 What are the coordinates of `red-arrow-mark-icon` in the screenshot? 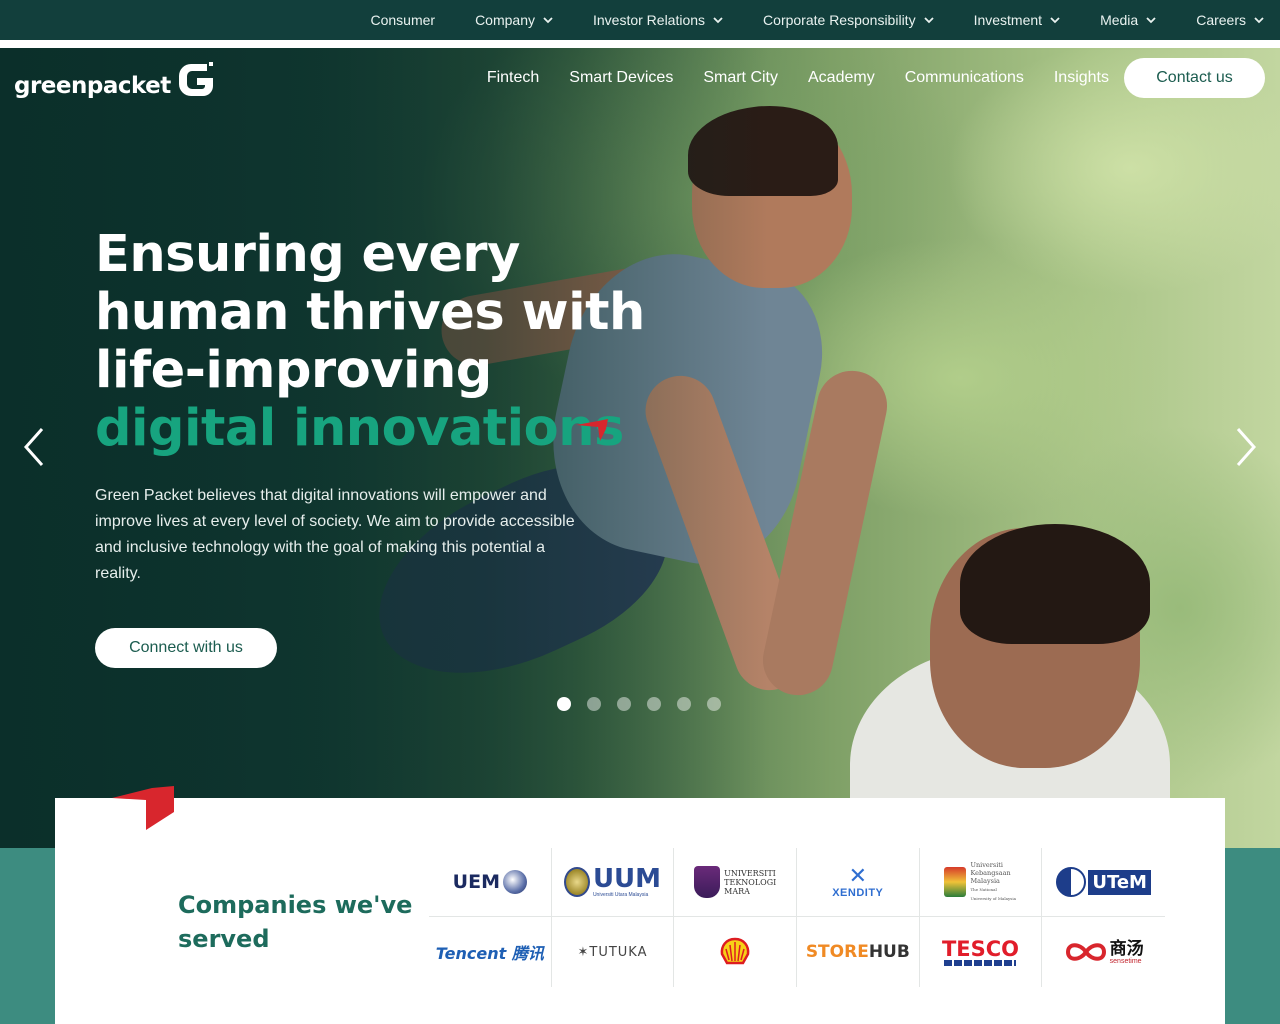 It's located at (592, 430).